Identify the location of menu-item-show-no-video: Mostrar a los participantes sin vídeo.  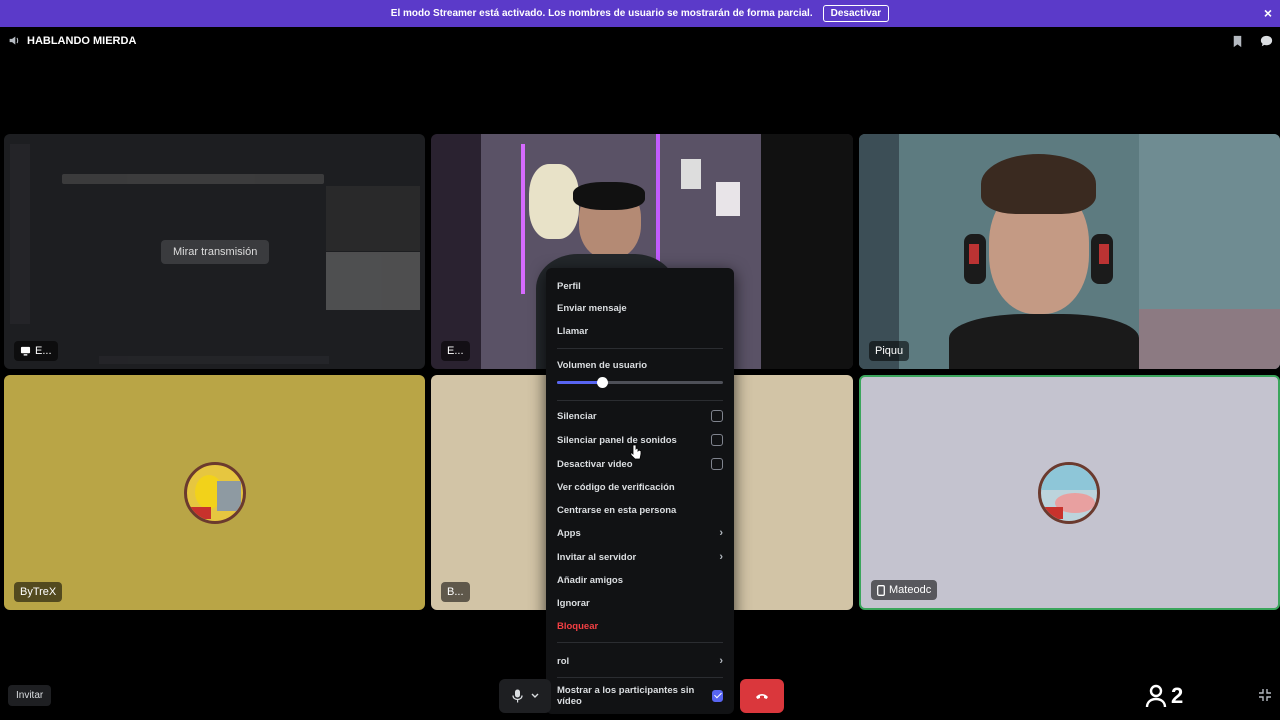
(640, 696).